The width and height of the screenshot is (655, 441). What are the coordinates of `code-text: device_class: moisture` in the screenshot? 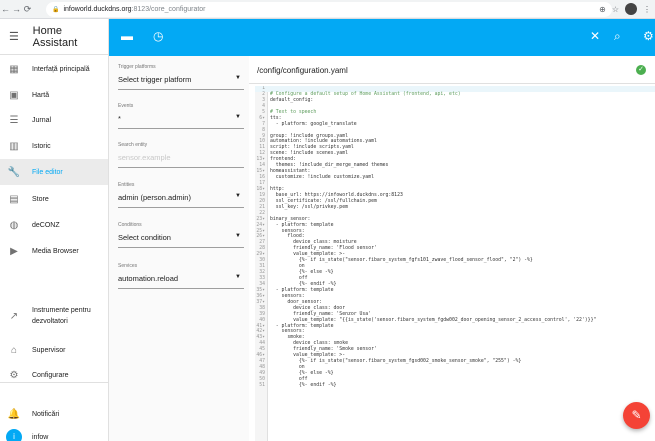 It's located at (313, 243).